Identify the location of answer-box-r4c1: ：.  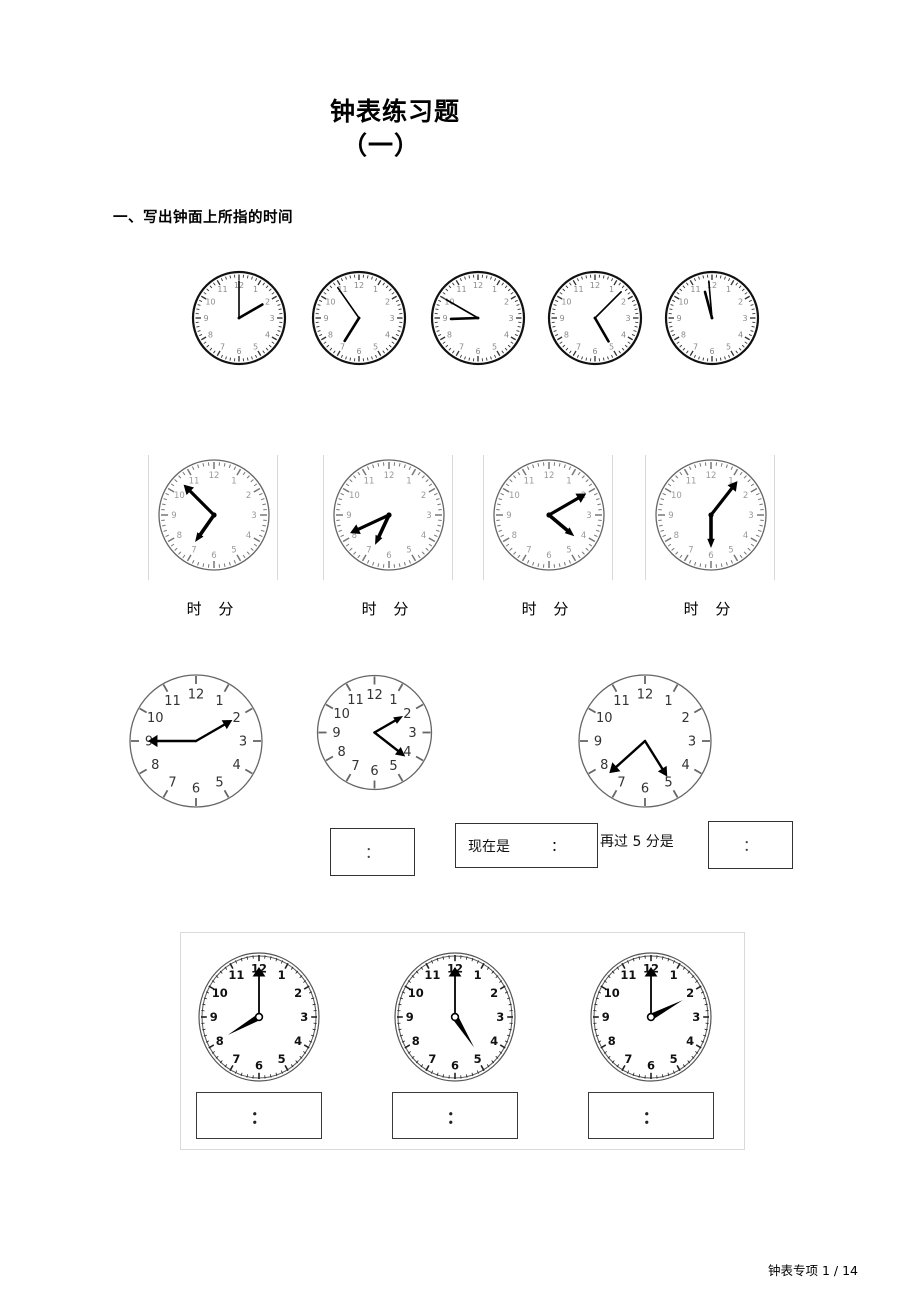
(259, 1115).